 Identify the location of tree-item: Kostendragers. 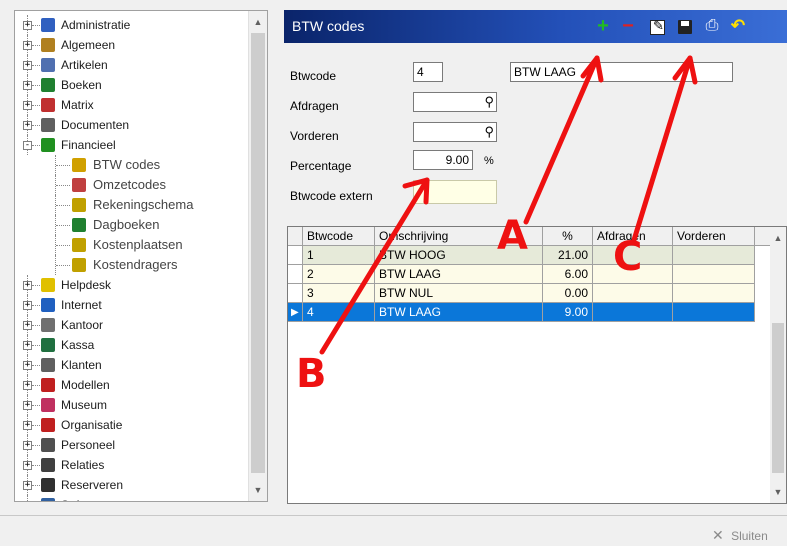
(131, 265).